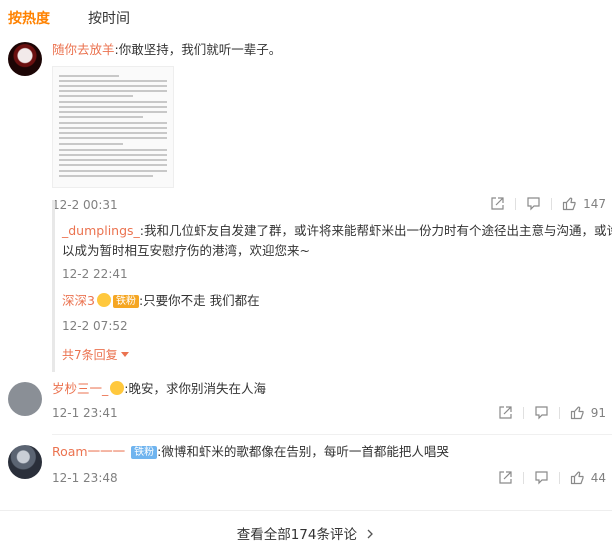  I want to click on reply-time: 12-2 22:41, so click(95, 274).